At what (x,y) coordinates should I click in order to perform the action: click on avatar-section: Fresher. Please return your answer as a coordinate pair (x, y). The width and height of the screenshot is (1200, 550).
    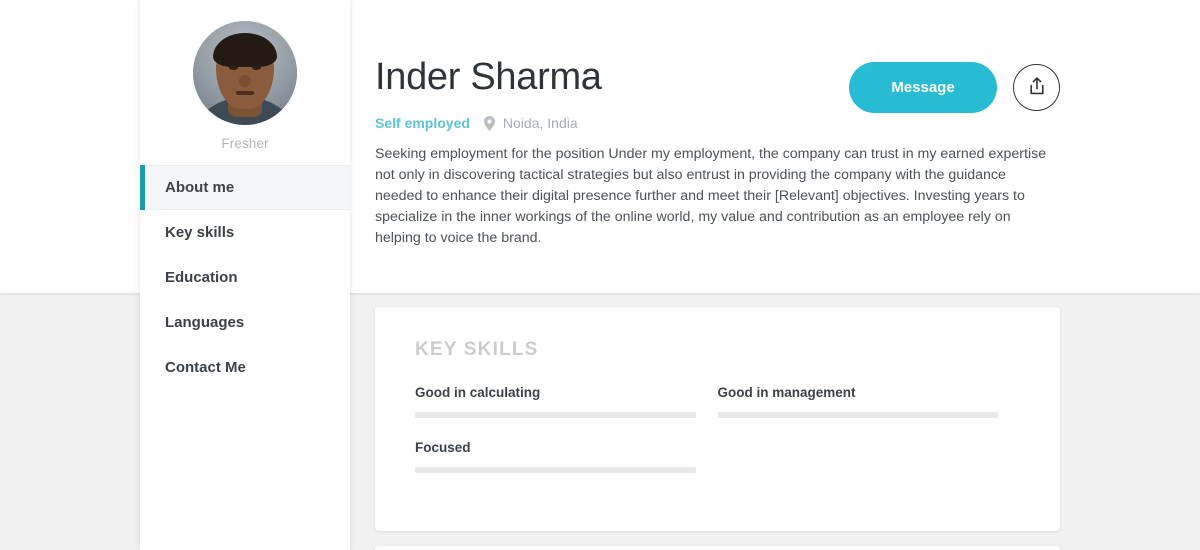
    Looking at the image, I should click on (245, 75).